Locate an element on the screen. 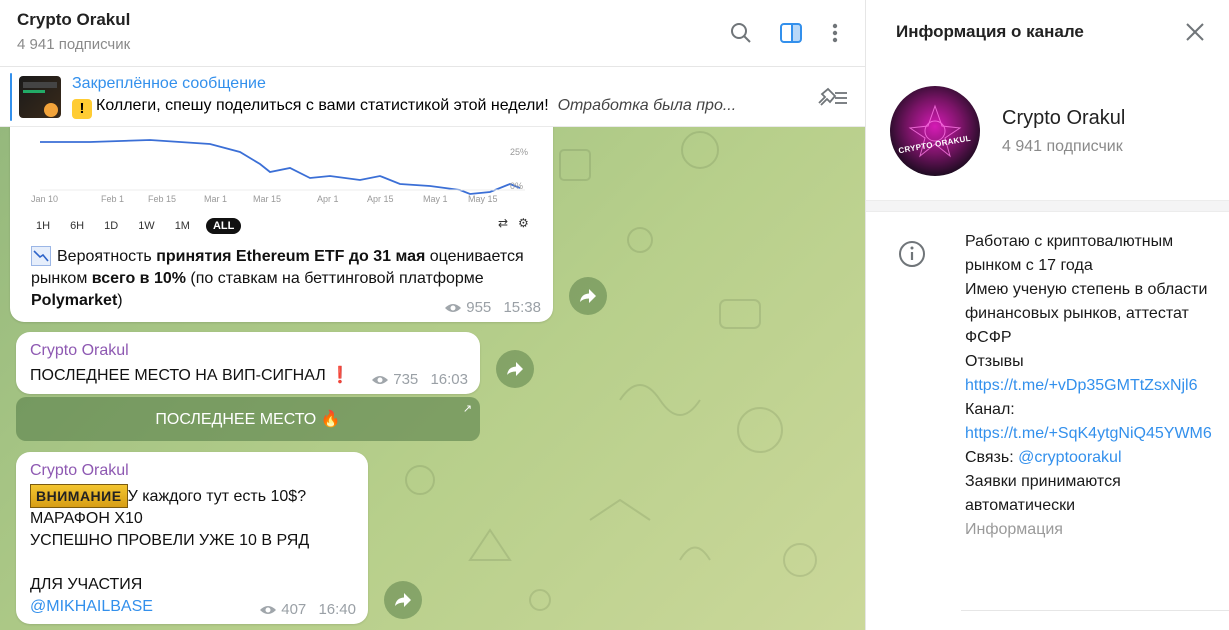  chart-range-buttons: 1H 6H 1D 1W 1M ALL is located at coordinates (137, 226).